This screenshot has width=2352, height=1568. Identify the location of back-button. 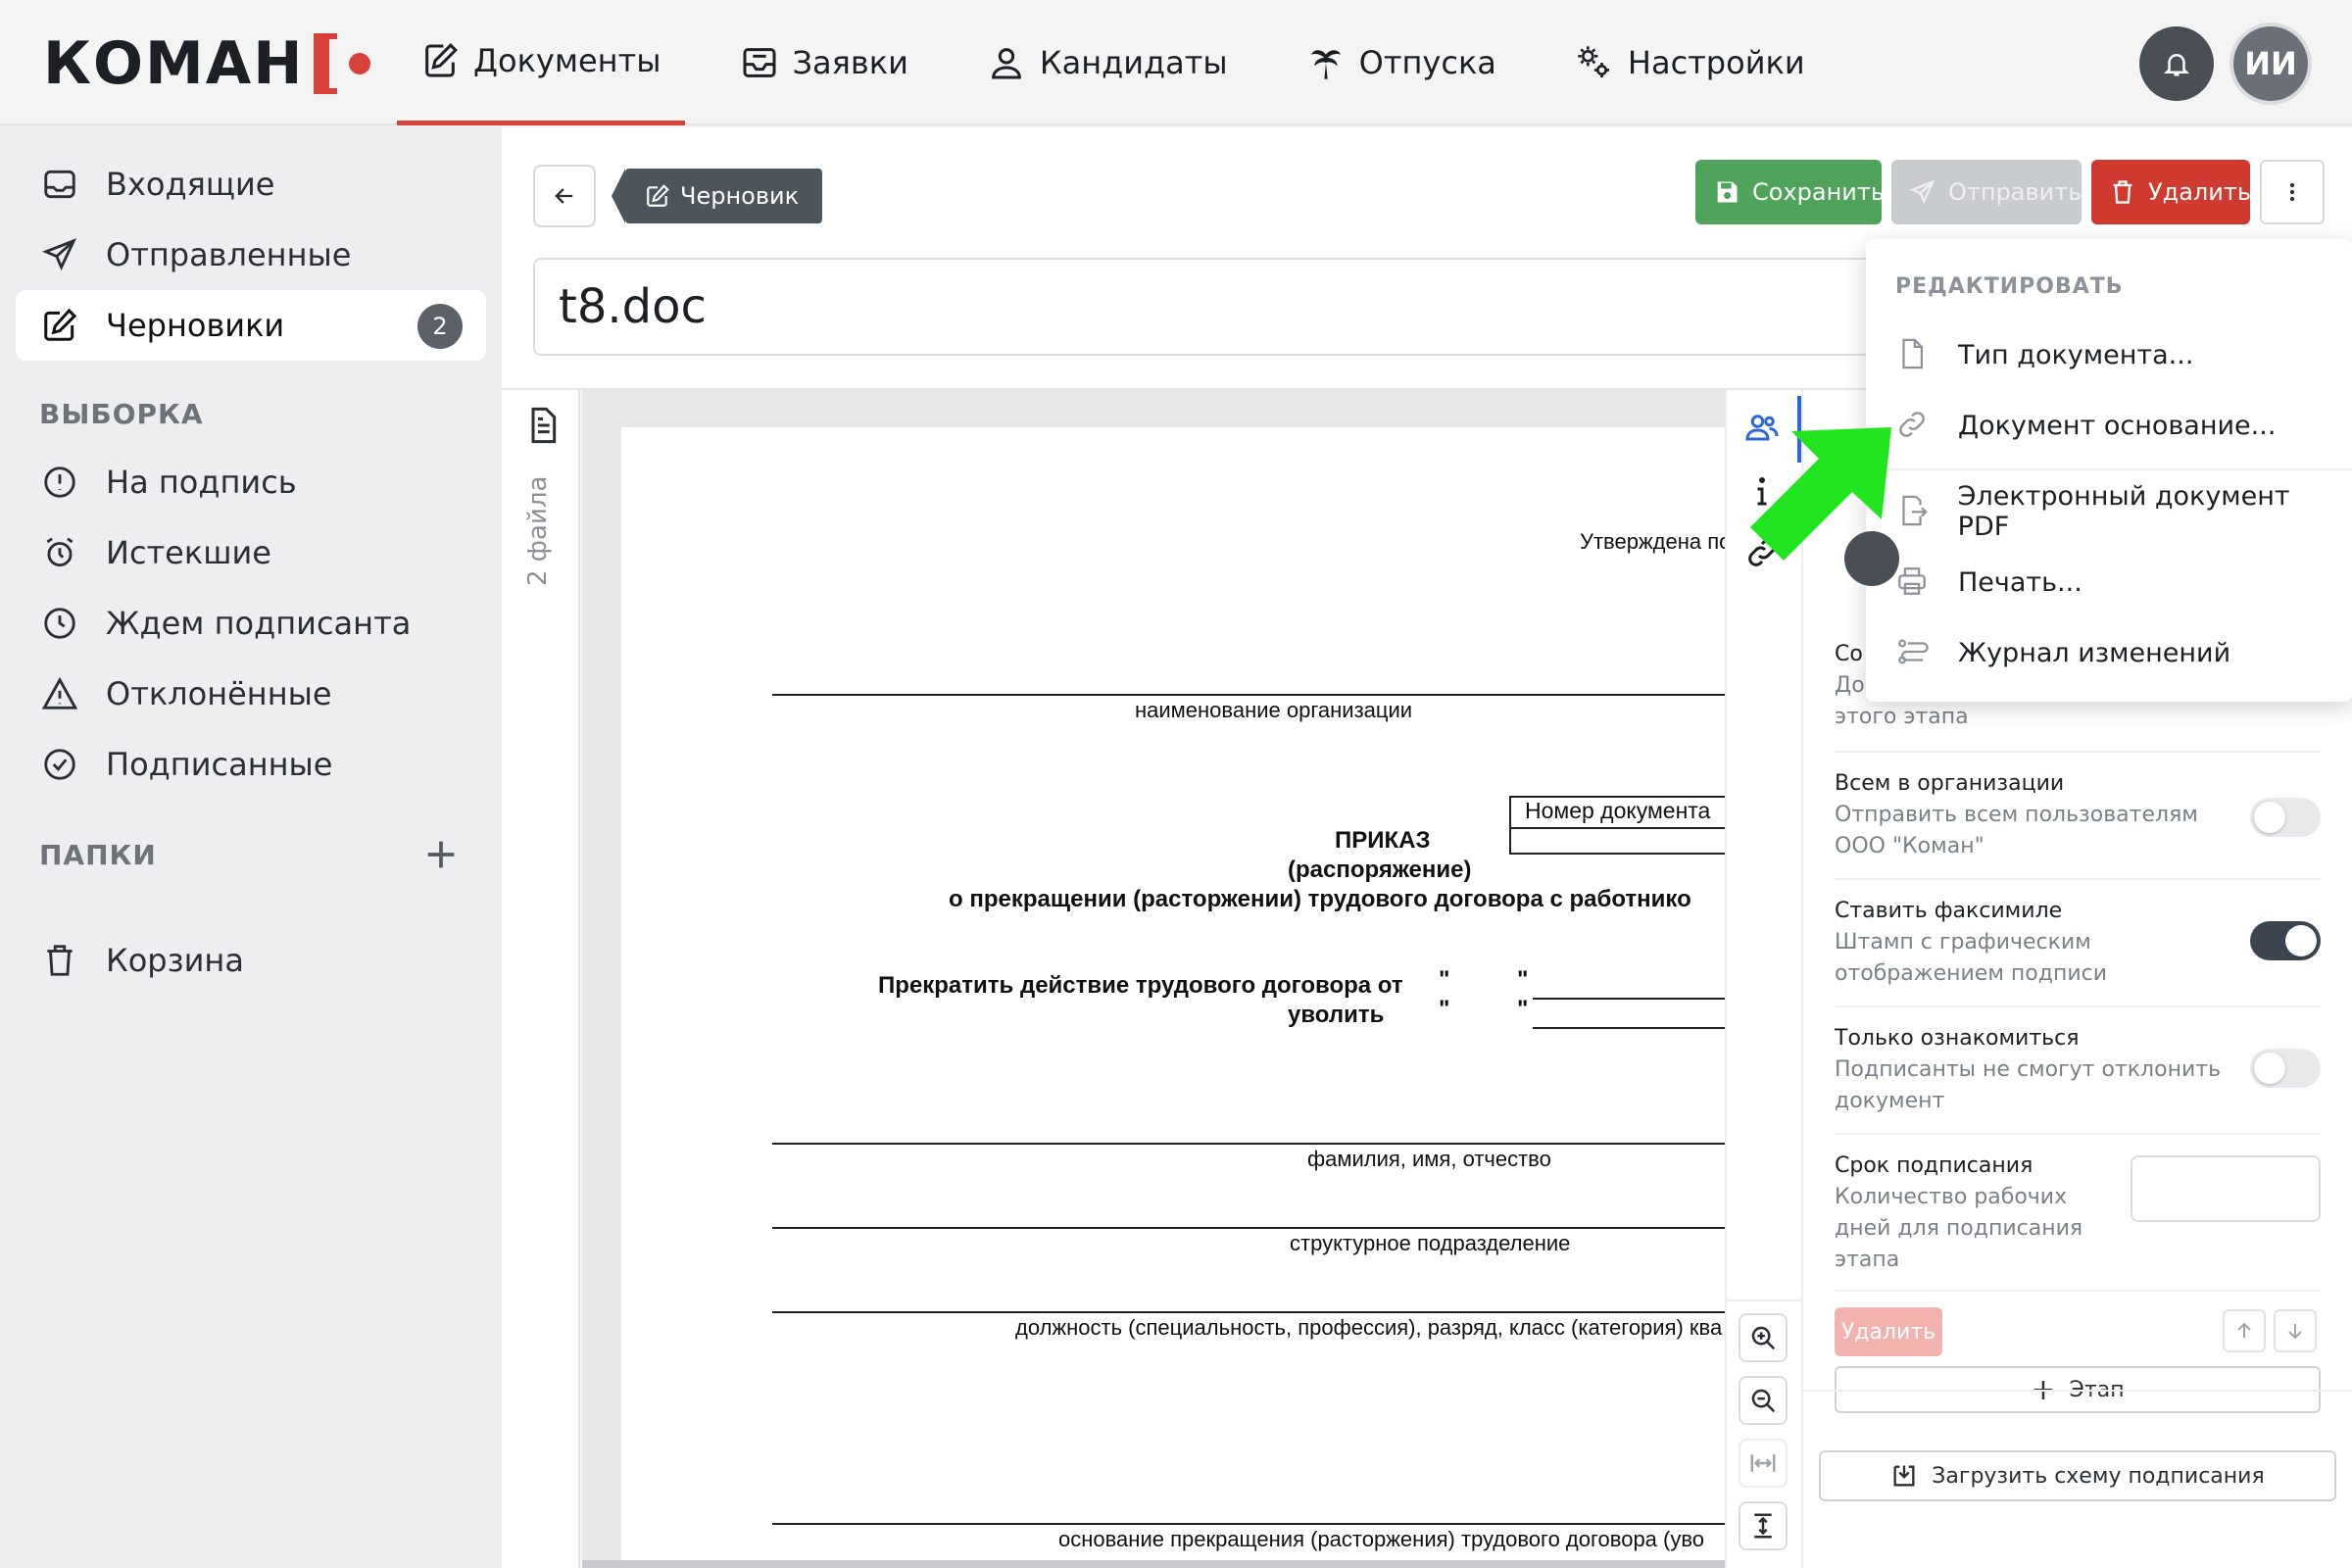
(564, 196).